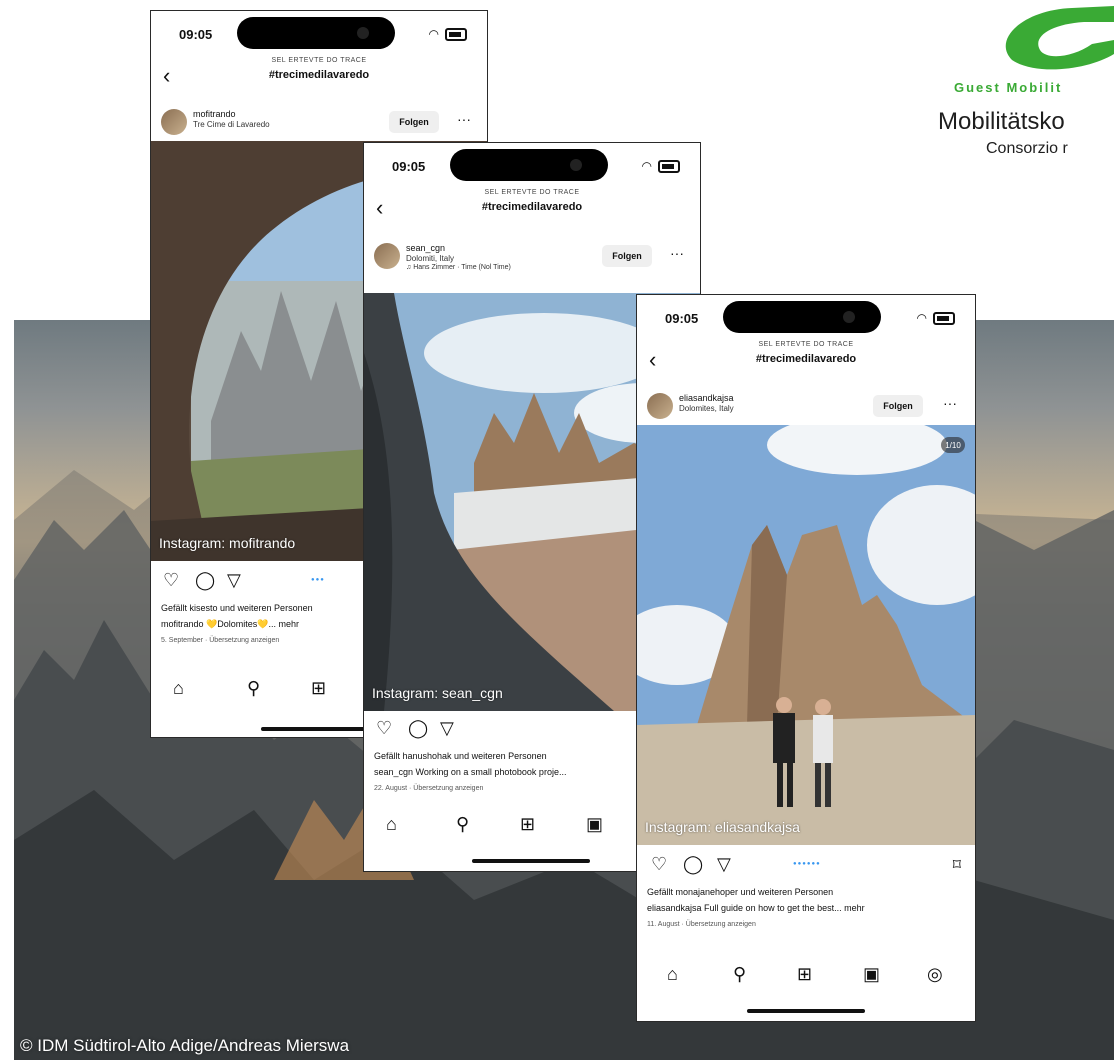 The width and height of the screenshot is (1114, 1060). What do you see at coordinates (220, 640) in the screenshot?
I see `post-meta: 5. September · Übersetzung anzeigen` at bounding box center [220, 640].